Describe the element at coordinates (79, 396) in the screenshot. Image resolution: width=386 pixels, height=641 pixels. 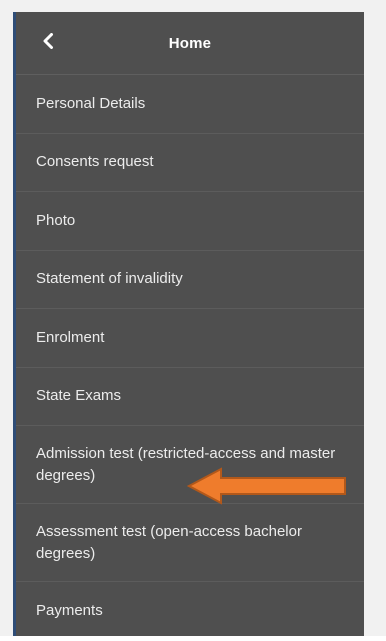
I see `menu-item-label: State Exams` at that location.